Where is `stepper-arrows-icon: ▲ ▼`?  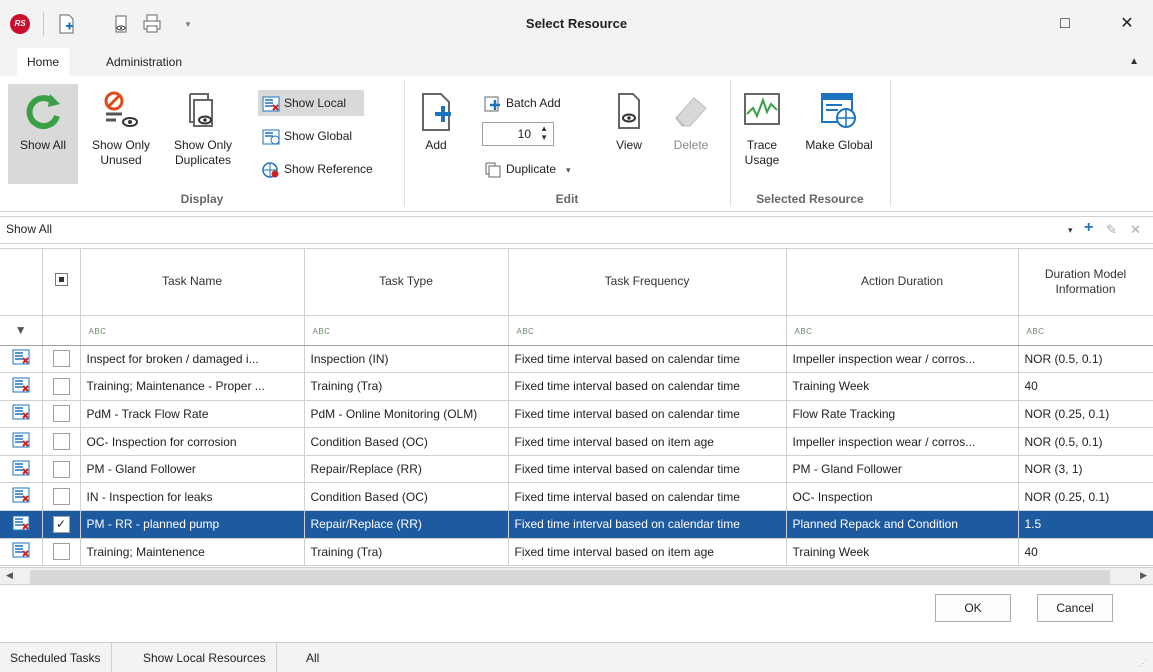
stepper-arrows-icon: ▲ ▼ is located at coordinates (544, 133).